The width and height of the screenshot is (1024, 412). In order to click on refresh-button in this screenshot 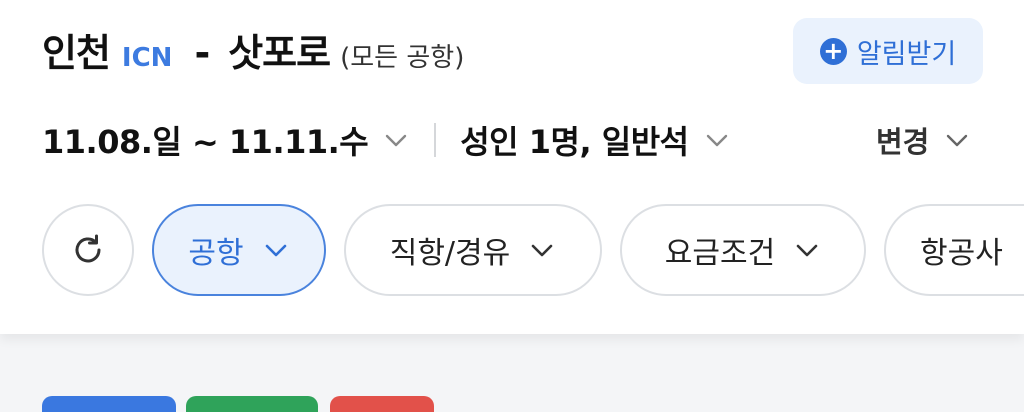, I will do `click(88, 250)`.